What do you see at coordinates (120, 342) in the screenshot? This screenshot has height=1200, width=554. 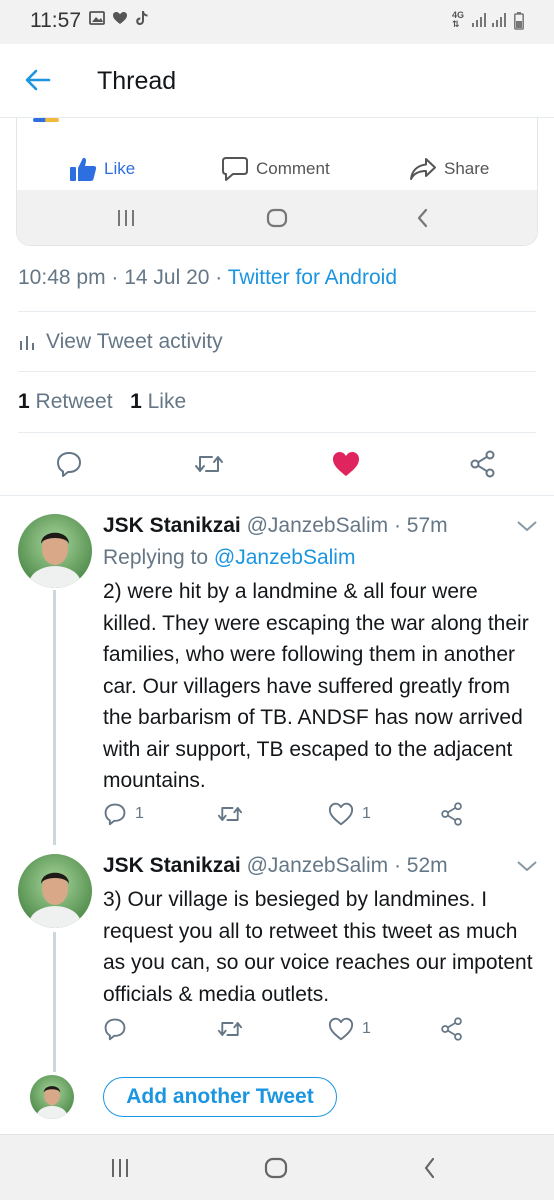 I see `view-tweet-activity-link: View Tweet activity` at bounding box center [120, 342].